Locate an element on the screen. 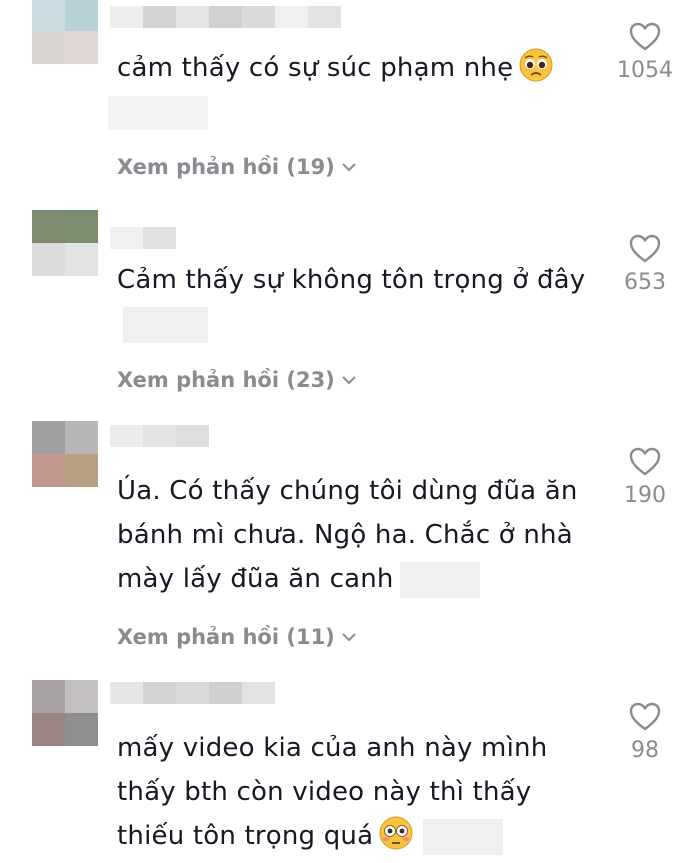  like-button: 653 is located at coordinates (645, 264).